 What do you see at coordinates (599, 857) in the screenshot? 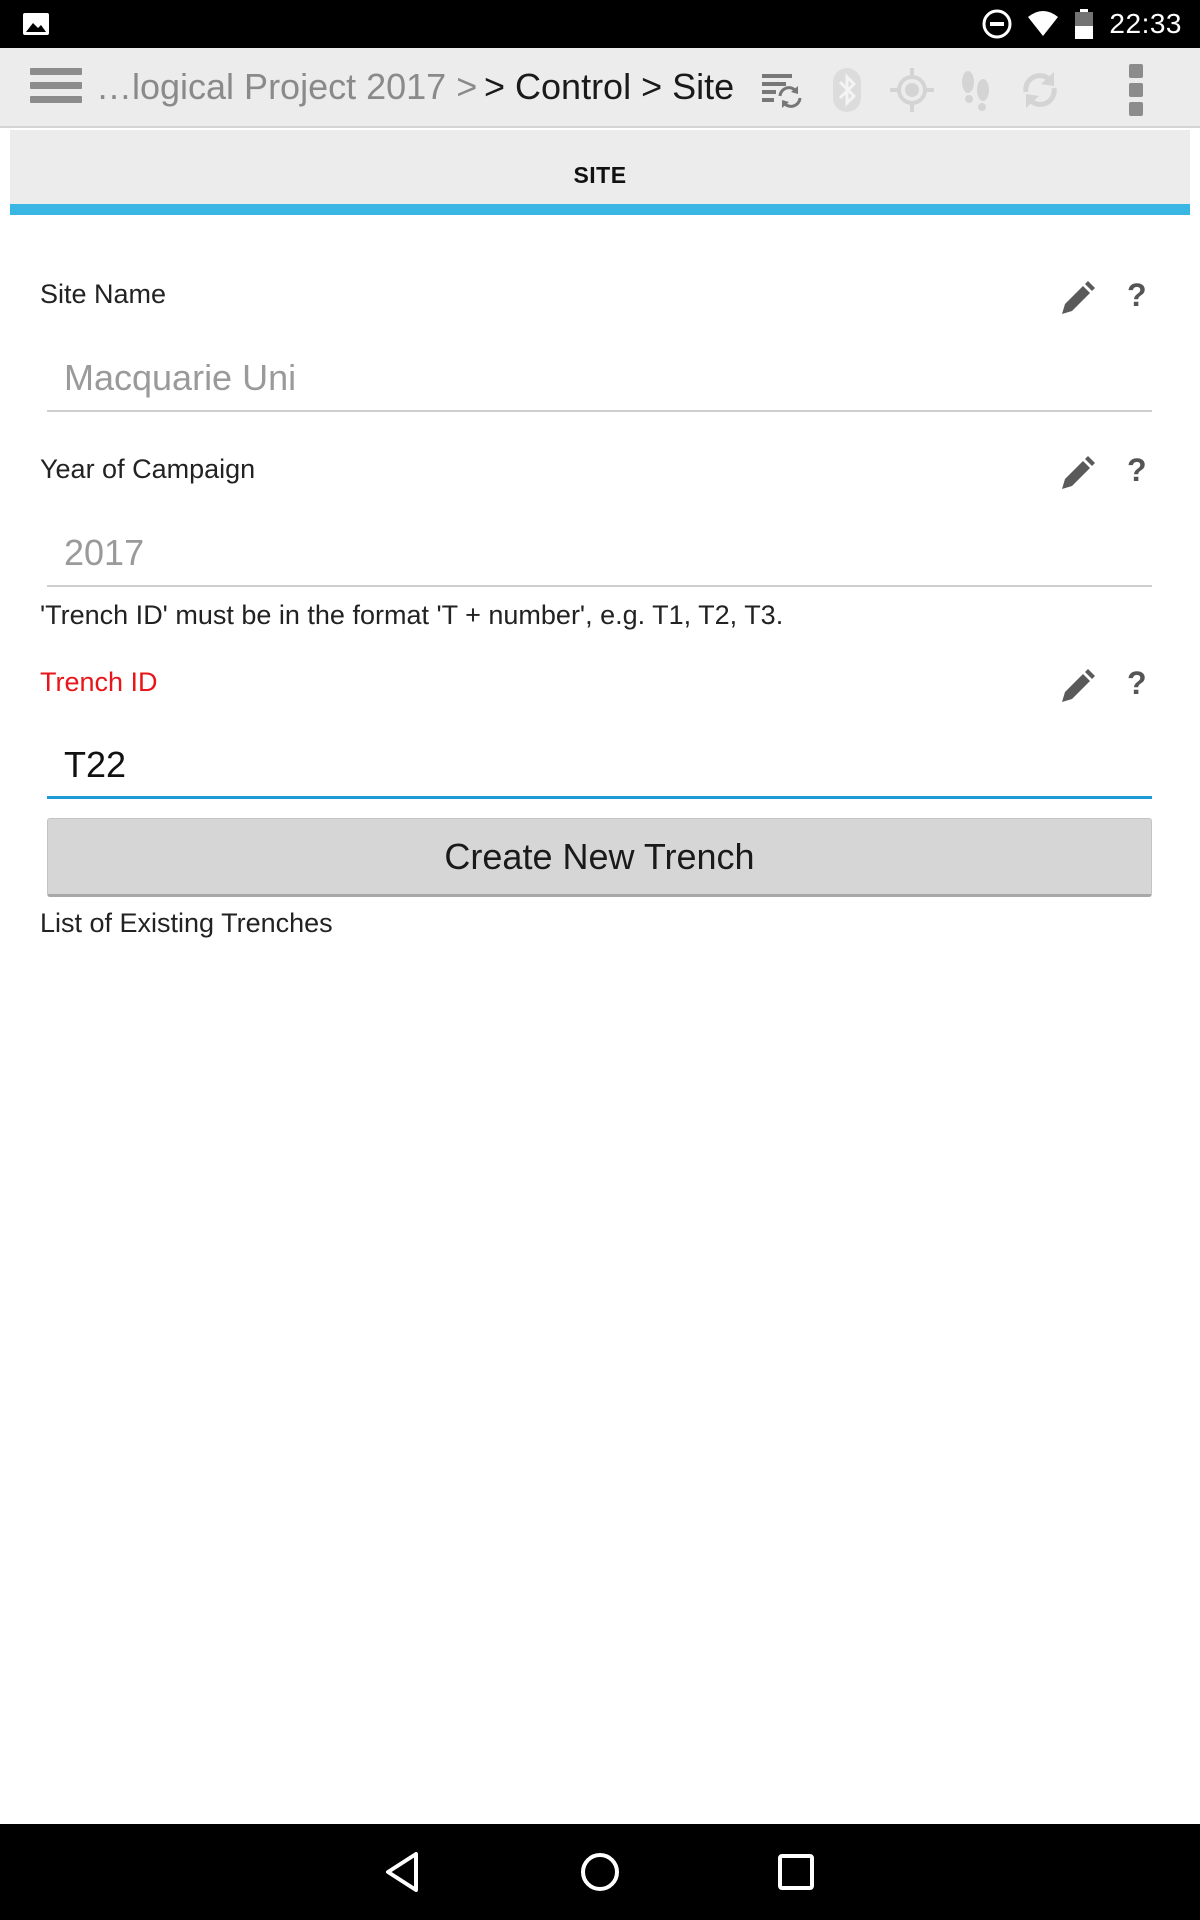
I see `create-new-trench-button: Create New Trench` at bounding box center [599, 857].